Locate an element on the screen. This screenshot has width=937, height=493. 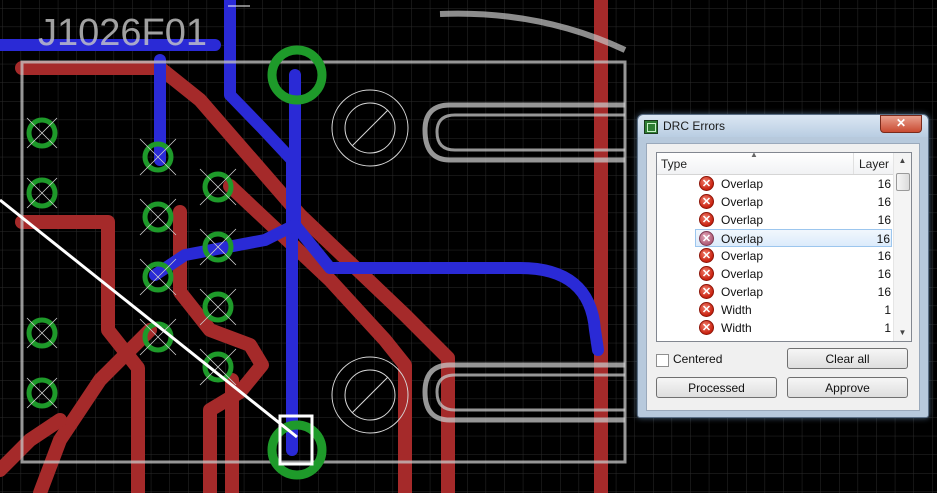
scroll-up-arrow-icon: ▲ is located at coordinates (902, 161).